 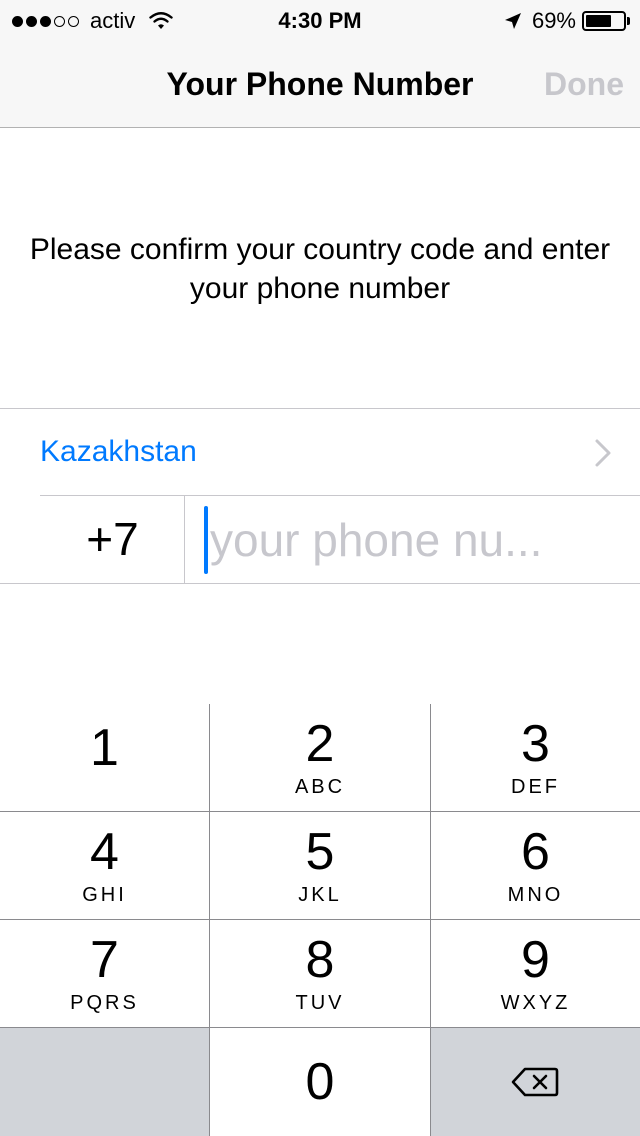 What do you see at coordinates (104, 748) in the screenshot?
I see `key-digit: 1` at bounding box center [104, 748].